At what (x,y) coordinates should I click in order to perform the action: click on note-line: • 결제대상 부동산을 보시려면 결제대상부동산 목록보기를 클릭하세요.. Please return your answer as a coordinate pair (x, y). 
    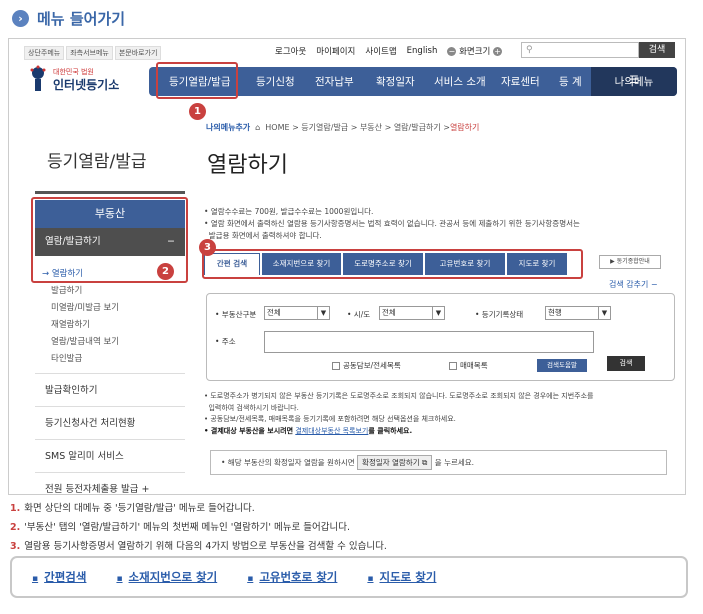
    Looking at the image, I should click on (440, 432).